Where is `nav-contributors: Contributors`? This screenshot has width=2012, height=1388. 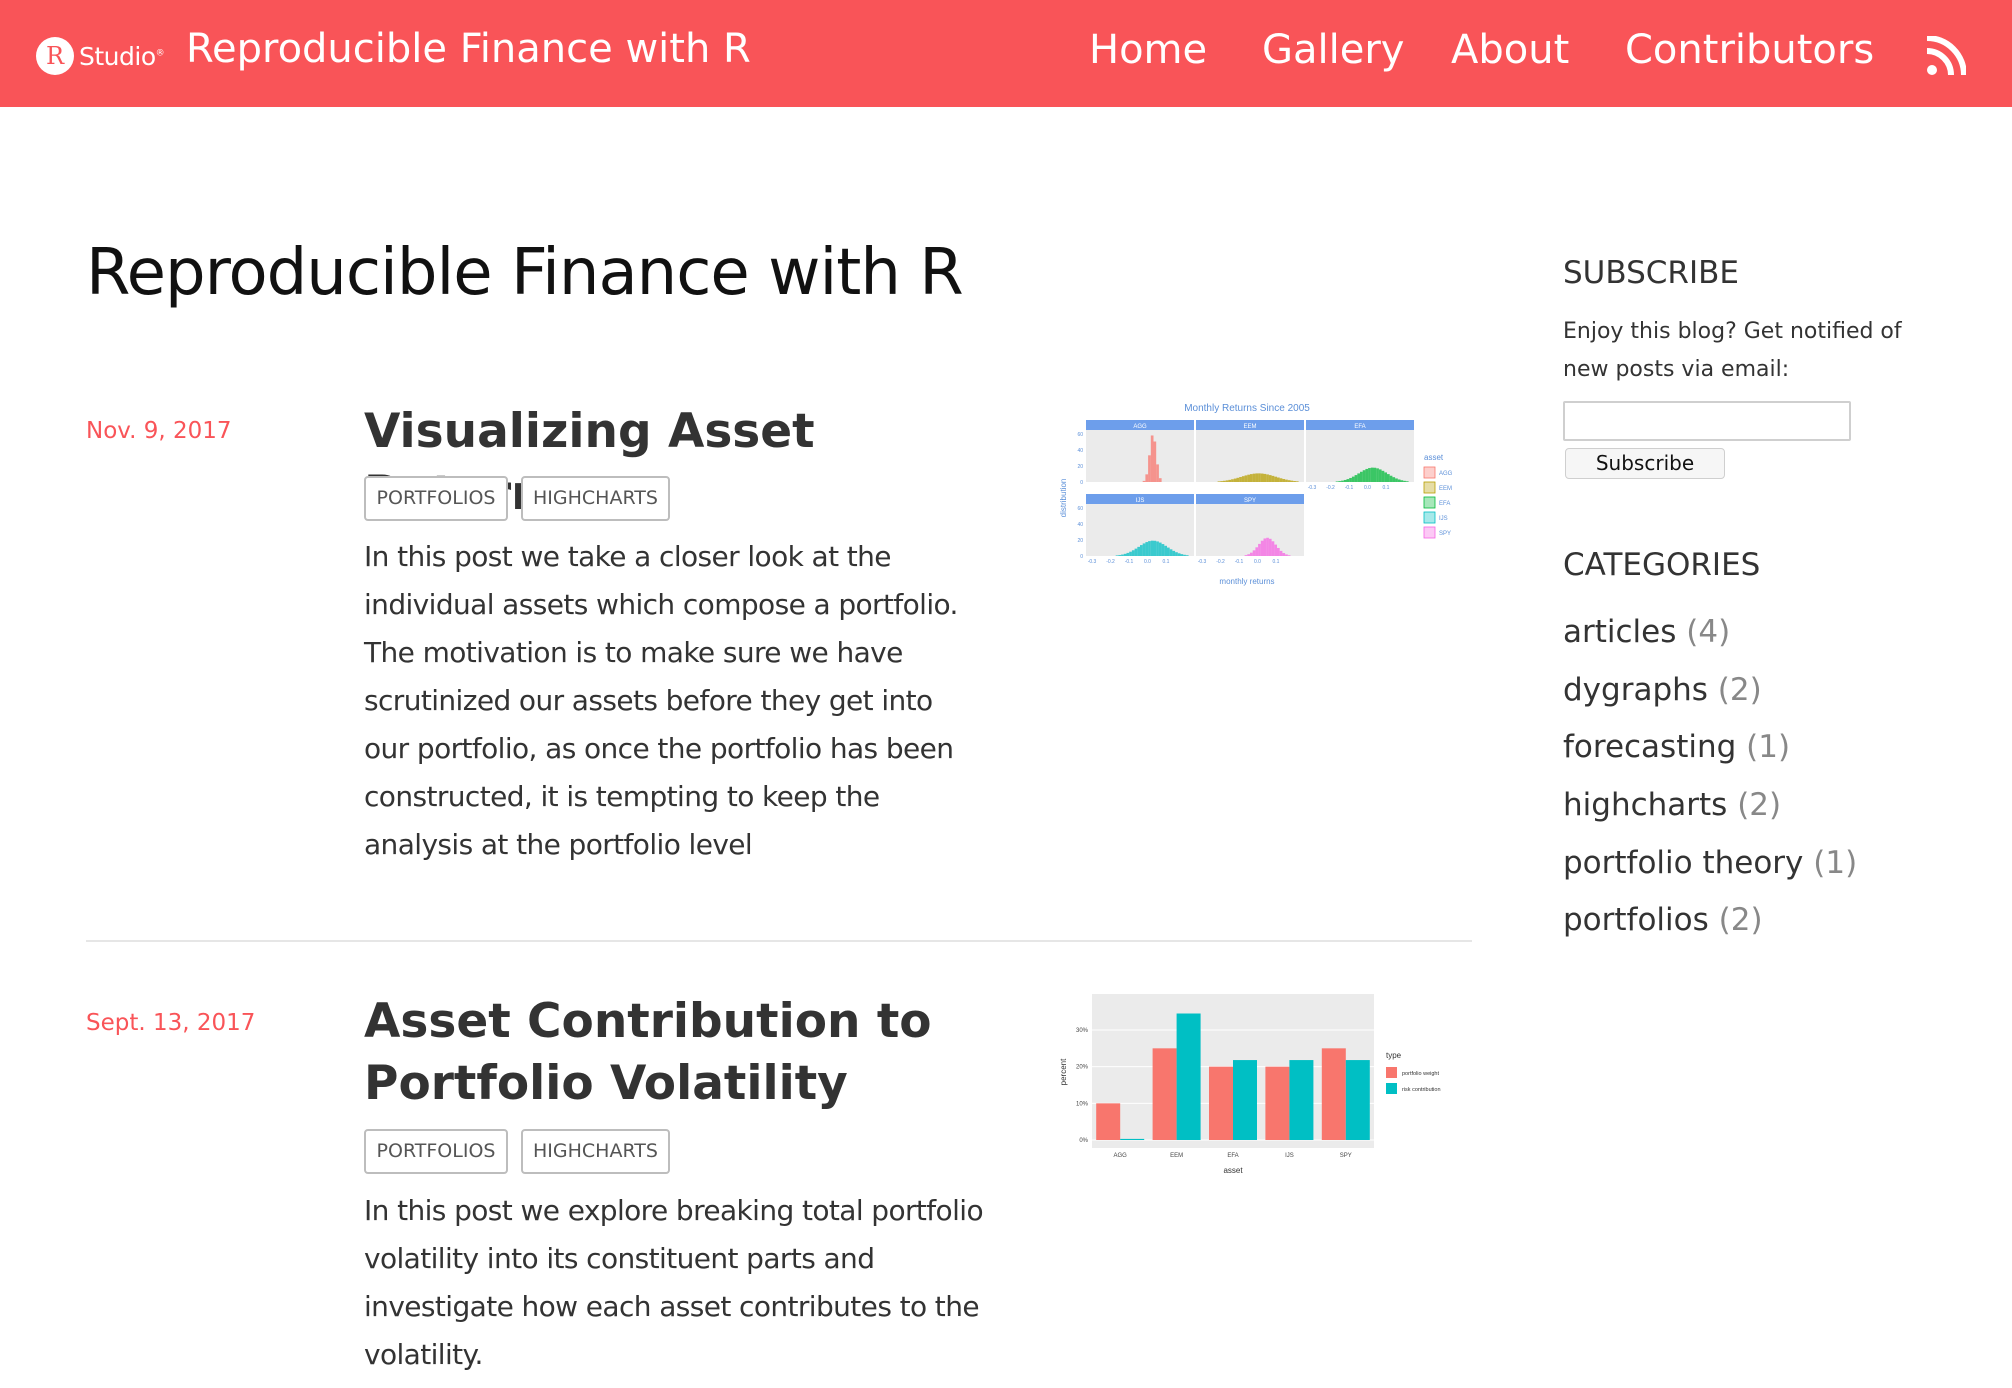
nav-contributors: Contributors is located at coordinates (1749, 50).